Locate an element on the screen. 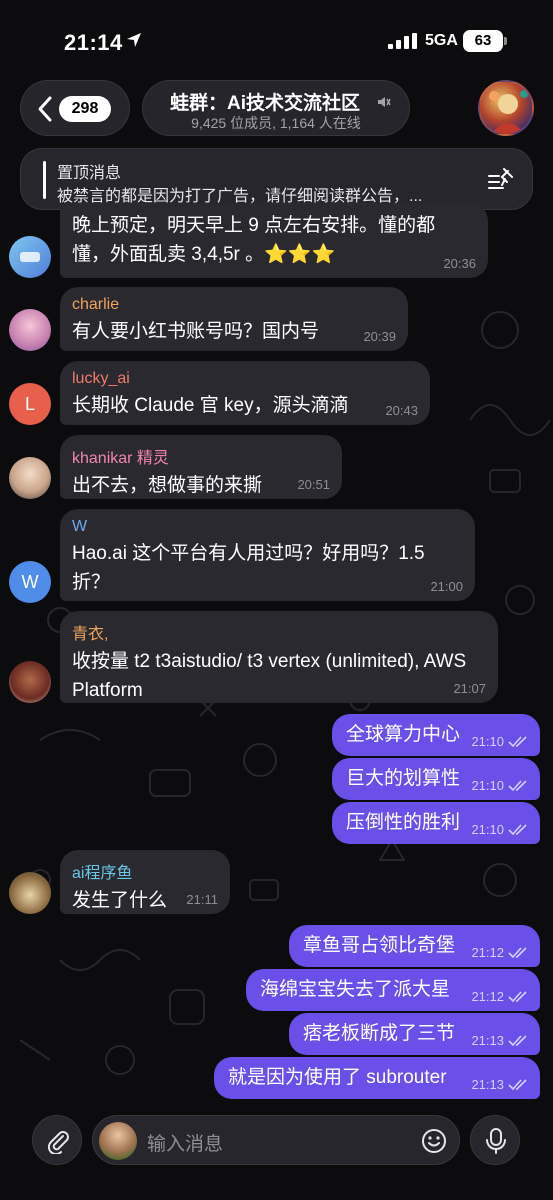 The image size is (553, 1200). message-bubble: charlie 有人要小红书账号吗？国内号 20:39 is located at coordinates (234, 319).